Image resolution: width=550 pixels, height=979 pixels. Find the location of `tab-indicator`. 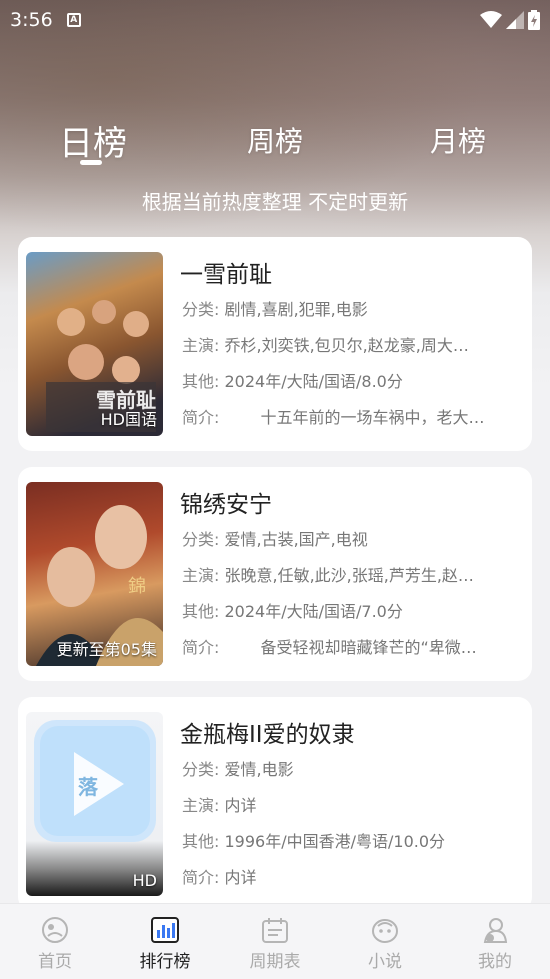

tab-indicator is located at coordinates (91, 162).